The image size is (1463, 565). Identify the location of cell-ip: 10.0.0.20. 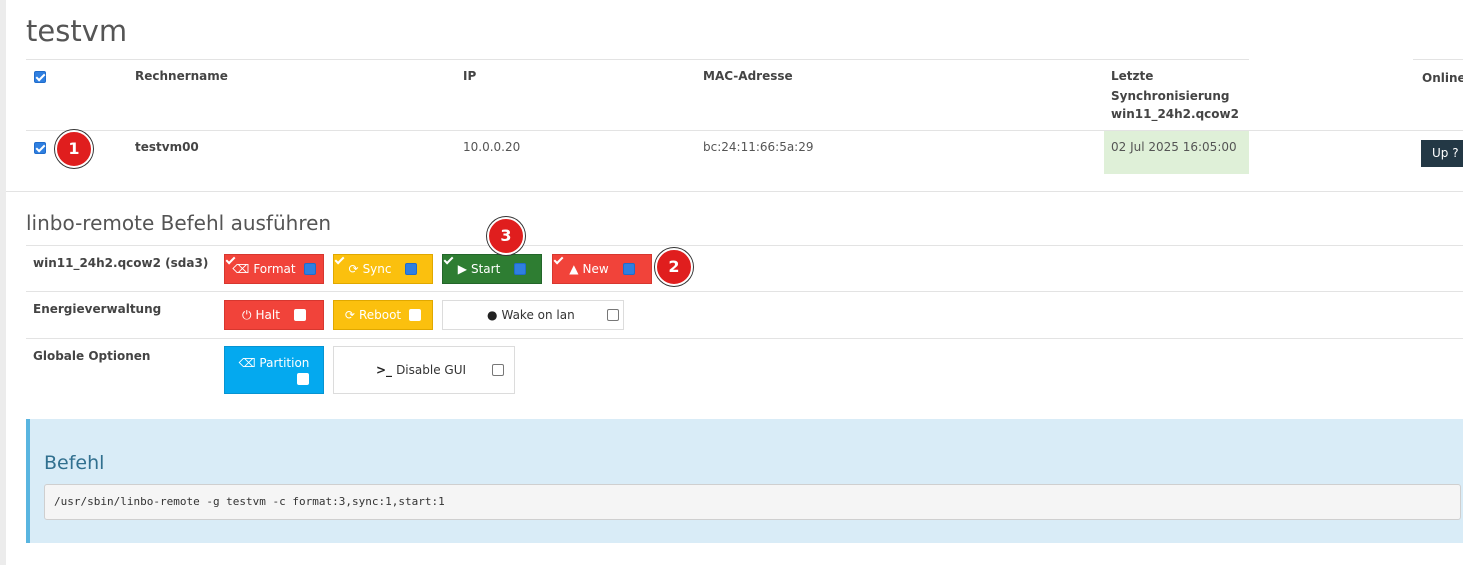
(492, 147).